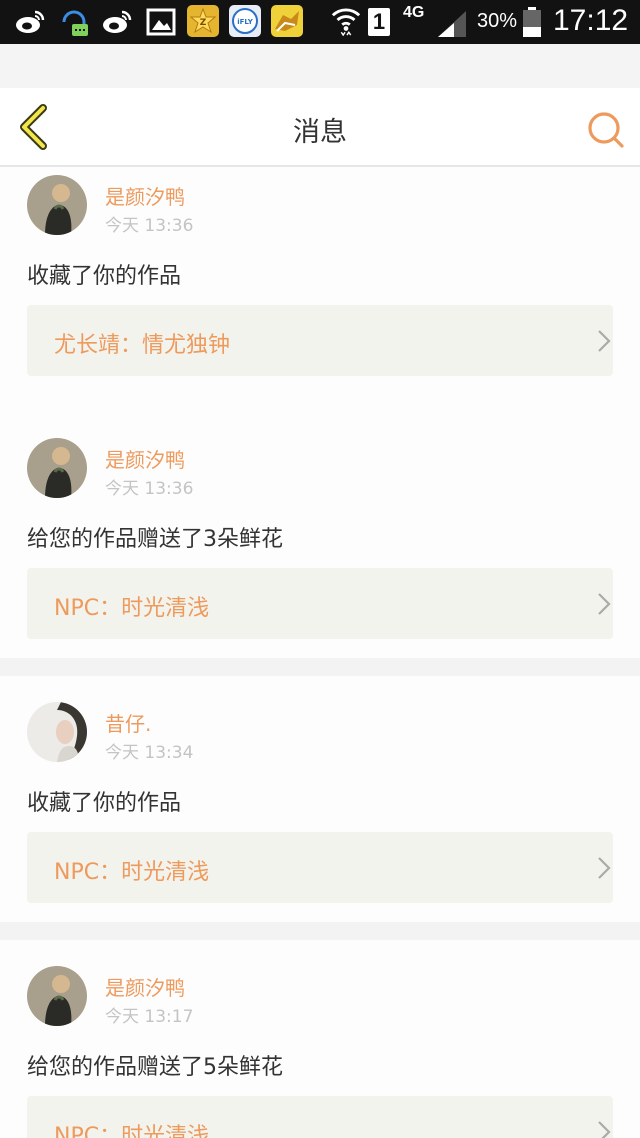 The width and height of the screenshot is (640, 1138). I want to click on image-icon, so click(161, 22).